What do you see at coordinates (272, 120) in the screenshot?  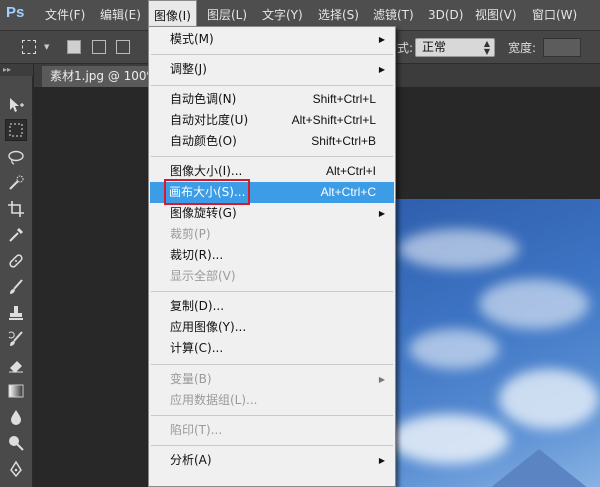 I see `menu-item-auto-contrast: 自动对比度(U) Alt+Shift+Ctrl+L` at bounding box center [272, 120].